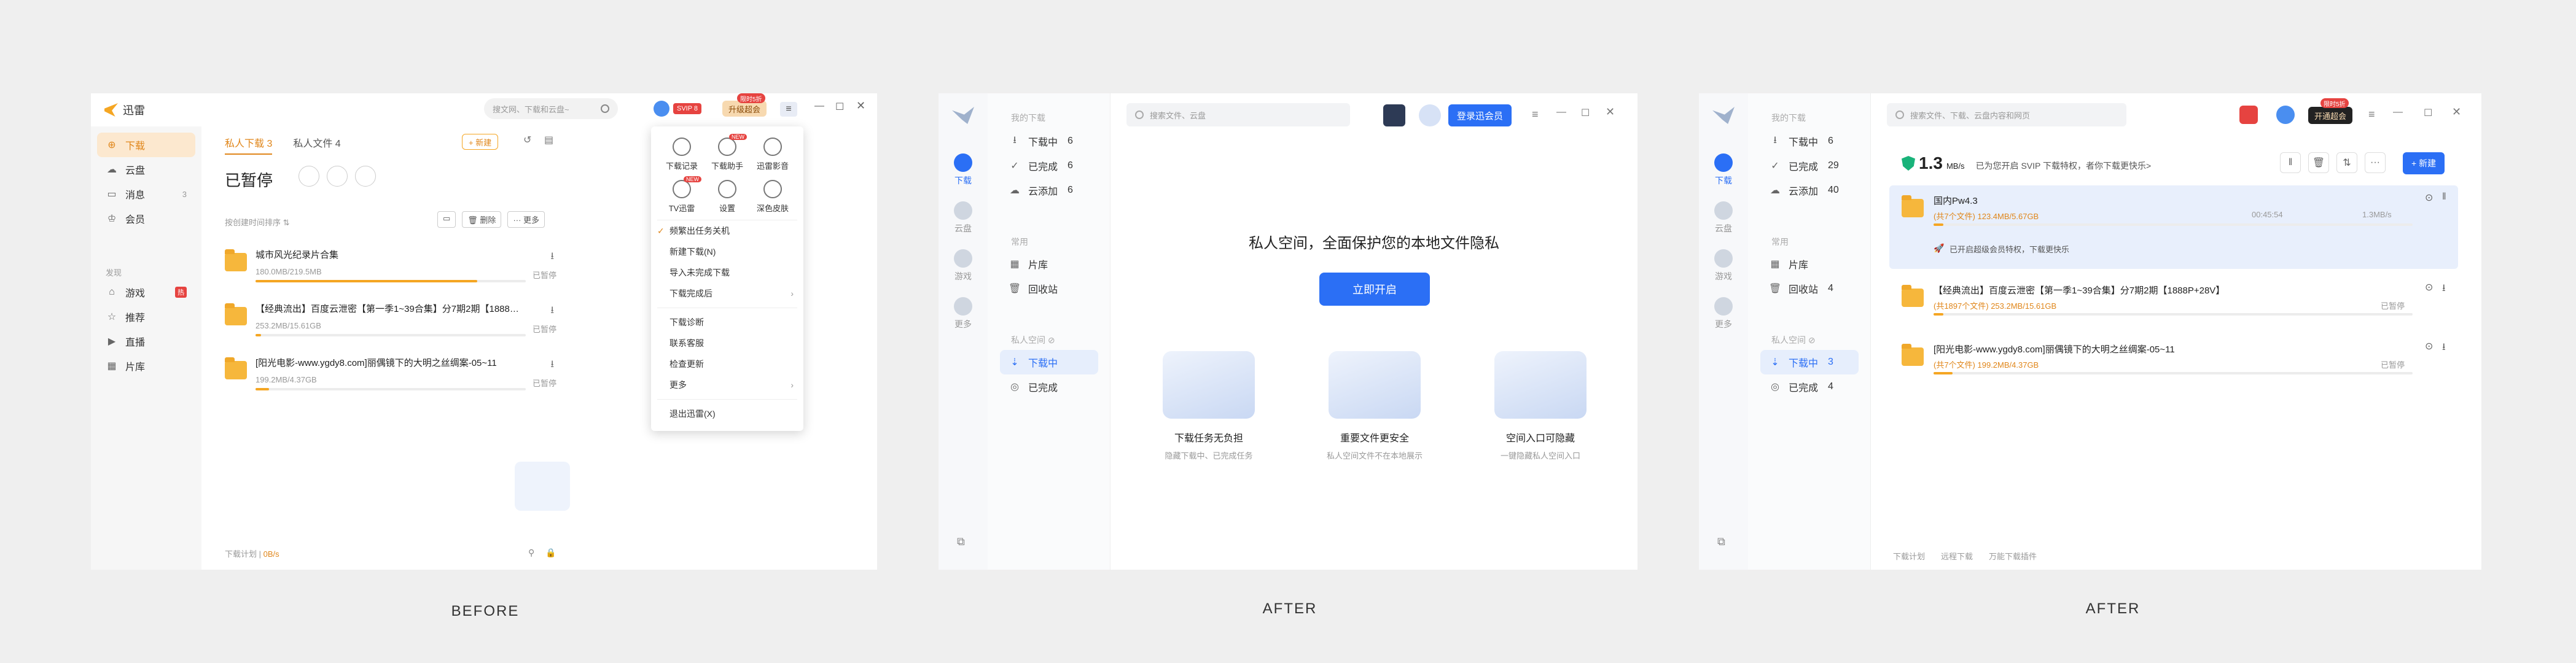 This screenshot has width=2576, height=663. Describe the element at coordinates (727, 230) in the screenshot. I see `menu-item: ✓ 频繁出任务关机` at that location.